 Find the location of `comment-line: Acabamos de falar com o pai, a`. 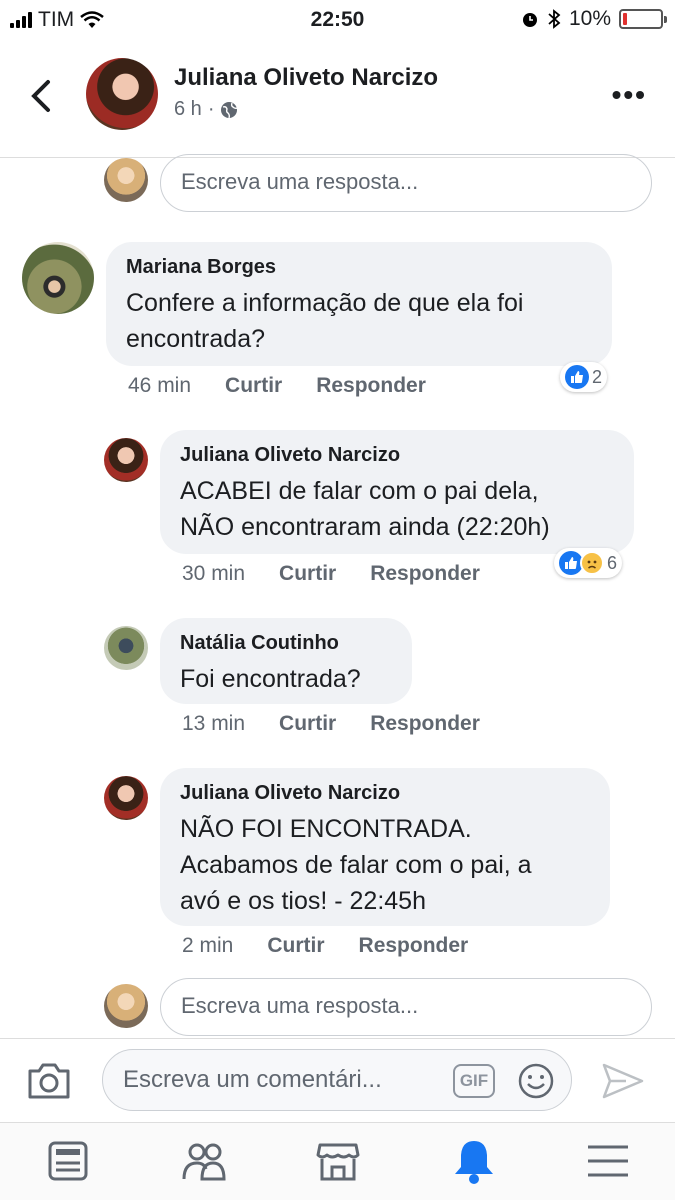

comment-line: Acabamos de falar com o pai, a is located at coordinates (356, 865).